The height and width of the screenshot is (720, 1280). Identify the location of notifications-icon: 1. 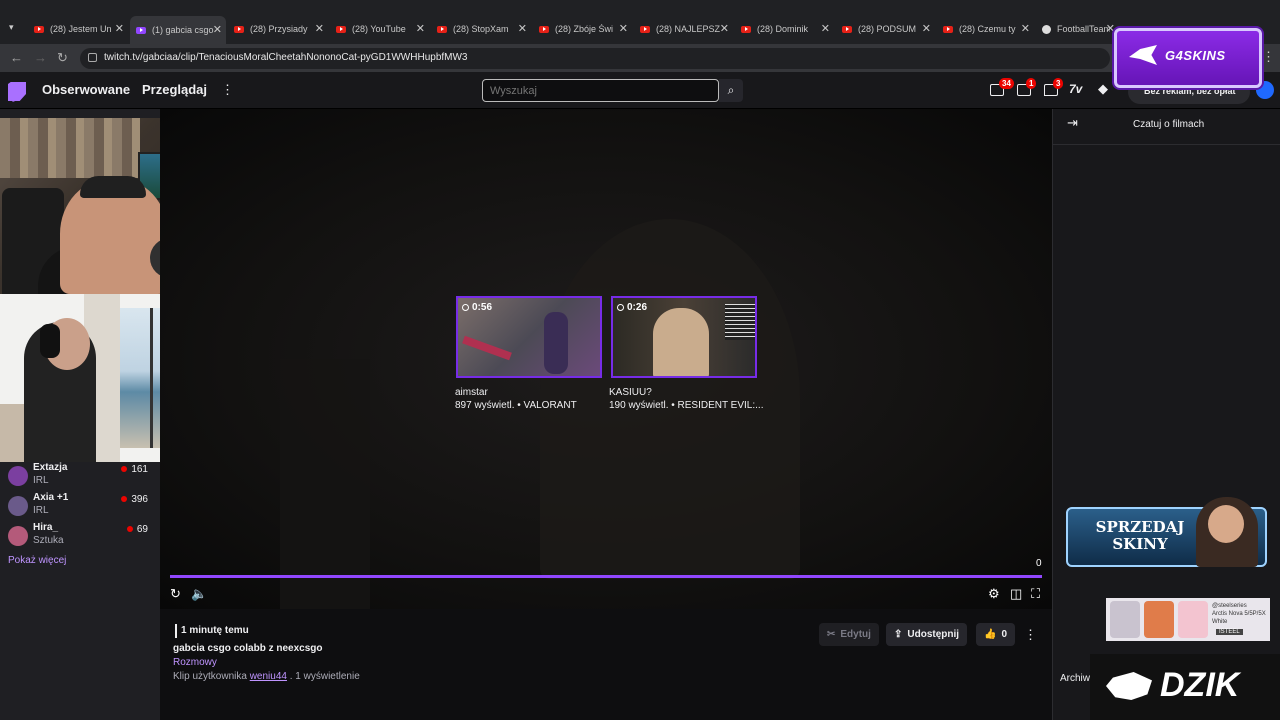
(1027, 87).